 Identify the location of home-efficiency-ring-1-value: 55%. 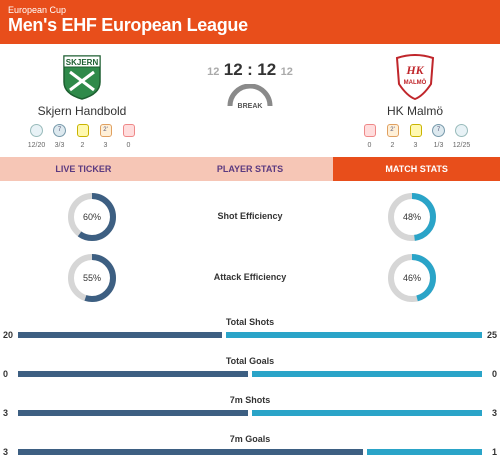
(92, 278).